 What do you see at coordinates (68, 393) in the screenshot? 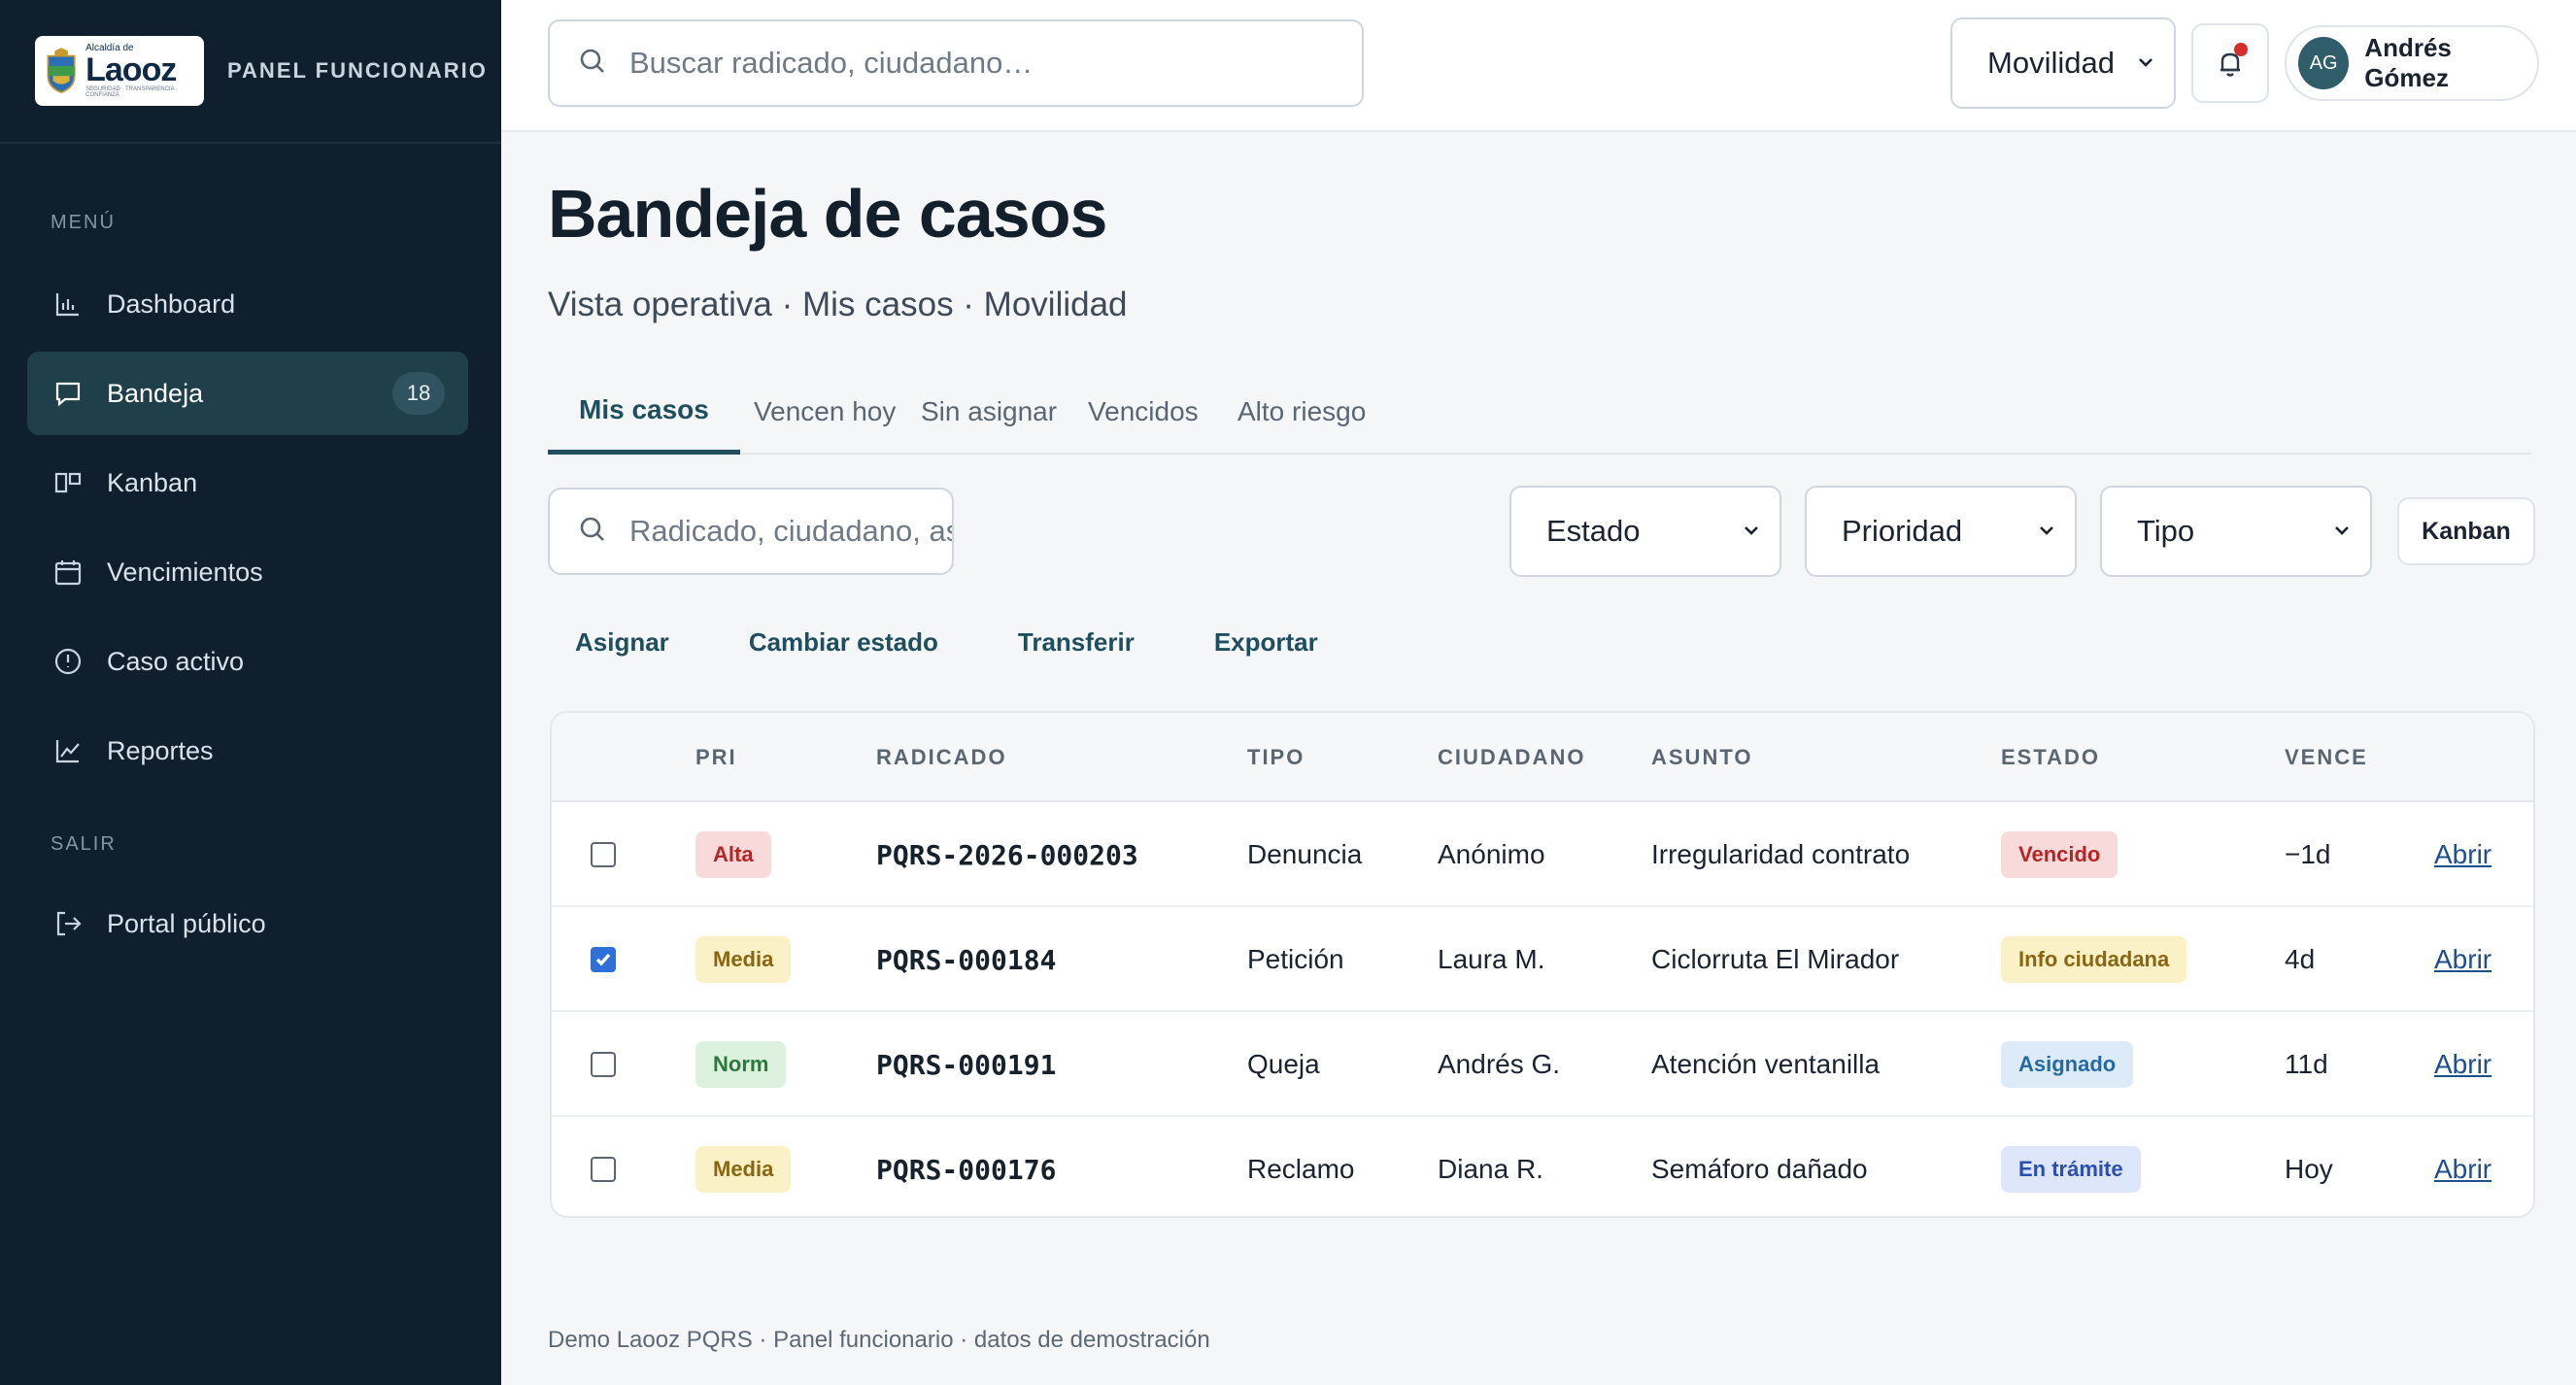
I see `inbox-icon` at bounding box center [68, 393].